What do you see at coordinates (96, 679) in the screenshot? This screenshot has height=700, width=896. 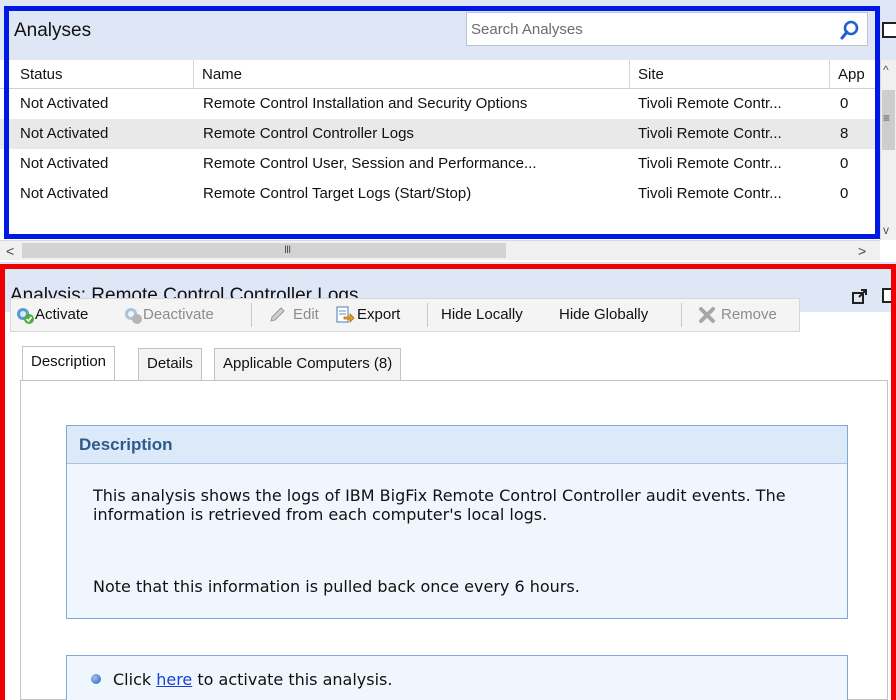 I see `bullet-icon` at bounding box center [96, 679].